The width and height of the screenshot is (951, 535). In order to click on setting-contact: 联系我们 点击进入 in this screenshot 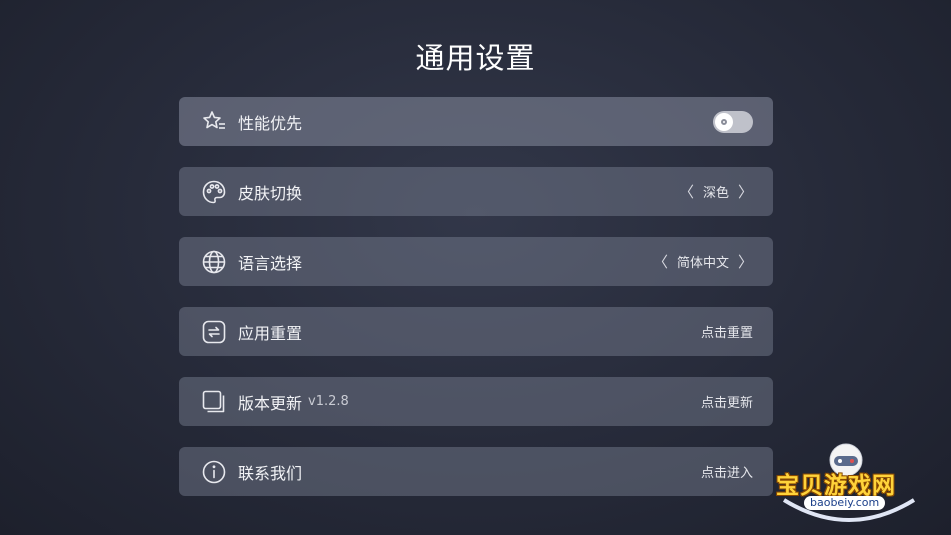, I will do `click(476, 471)`.